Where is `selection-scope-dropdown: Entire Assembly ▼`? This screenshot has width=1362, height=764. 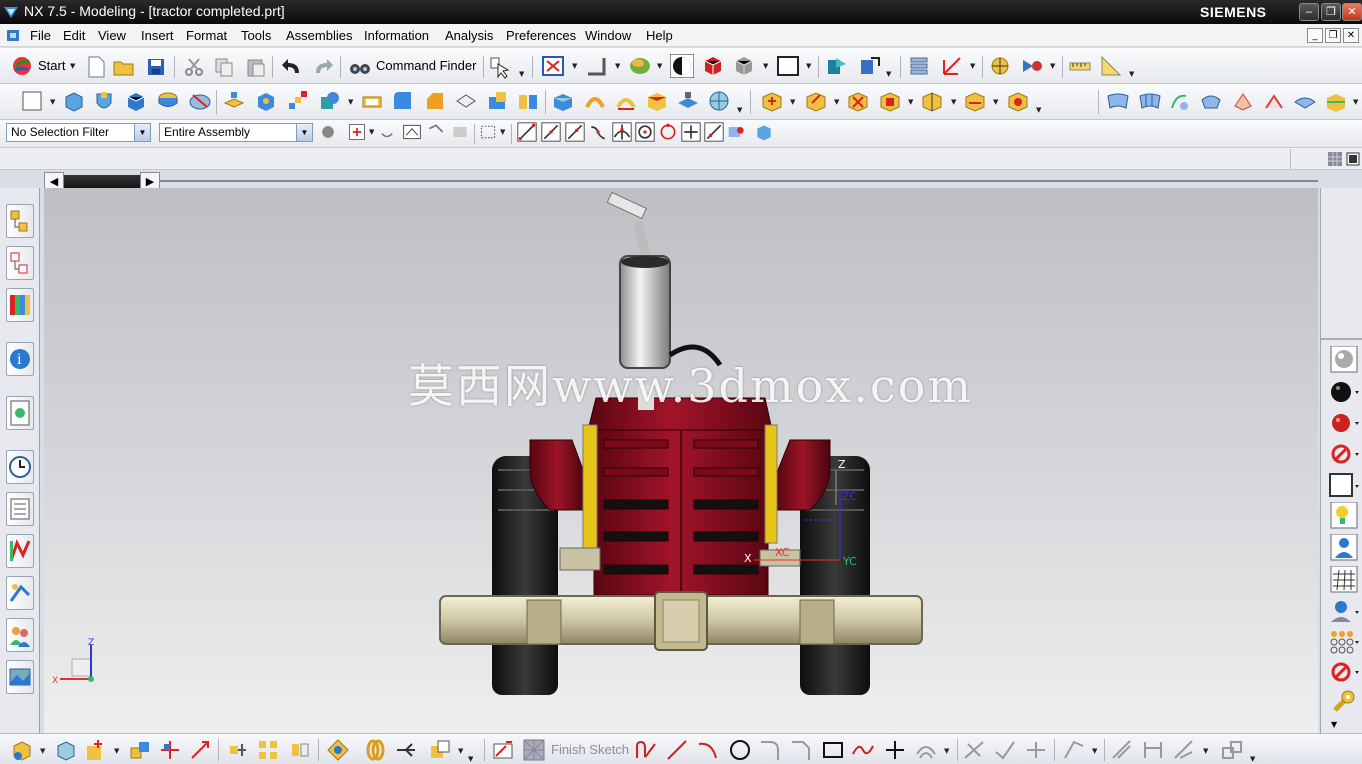 selection-scope-dropdown: Entire Assembly ▼ is located at coordinates (236, 132).